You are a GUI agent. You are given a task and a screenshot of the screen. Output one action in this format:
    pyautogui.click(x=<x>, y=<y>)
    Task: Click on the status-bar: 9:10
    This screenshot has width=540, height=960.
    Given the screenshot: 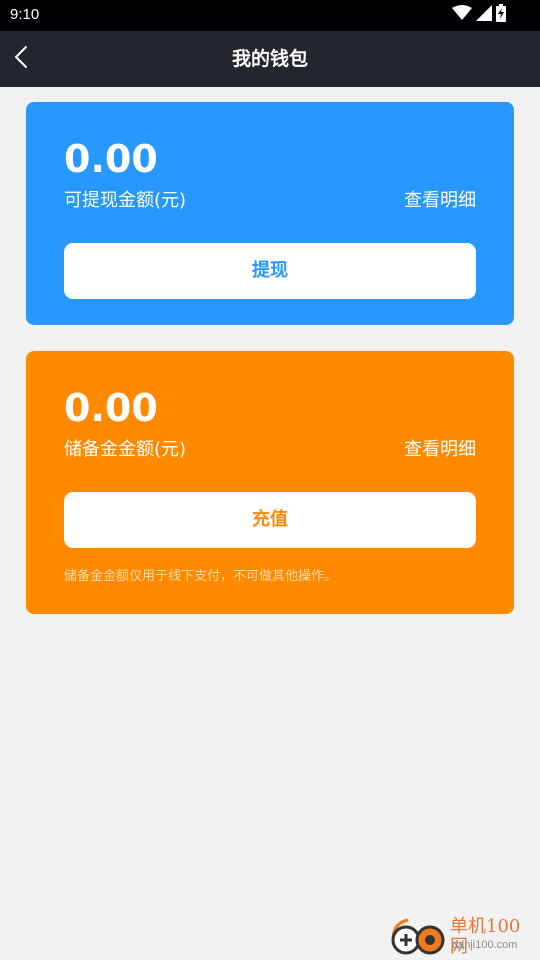 What is the action you would take?
    pyautogui.click(x=270, y=15)
    